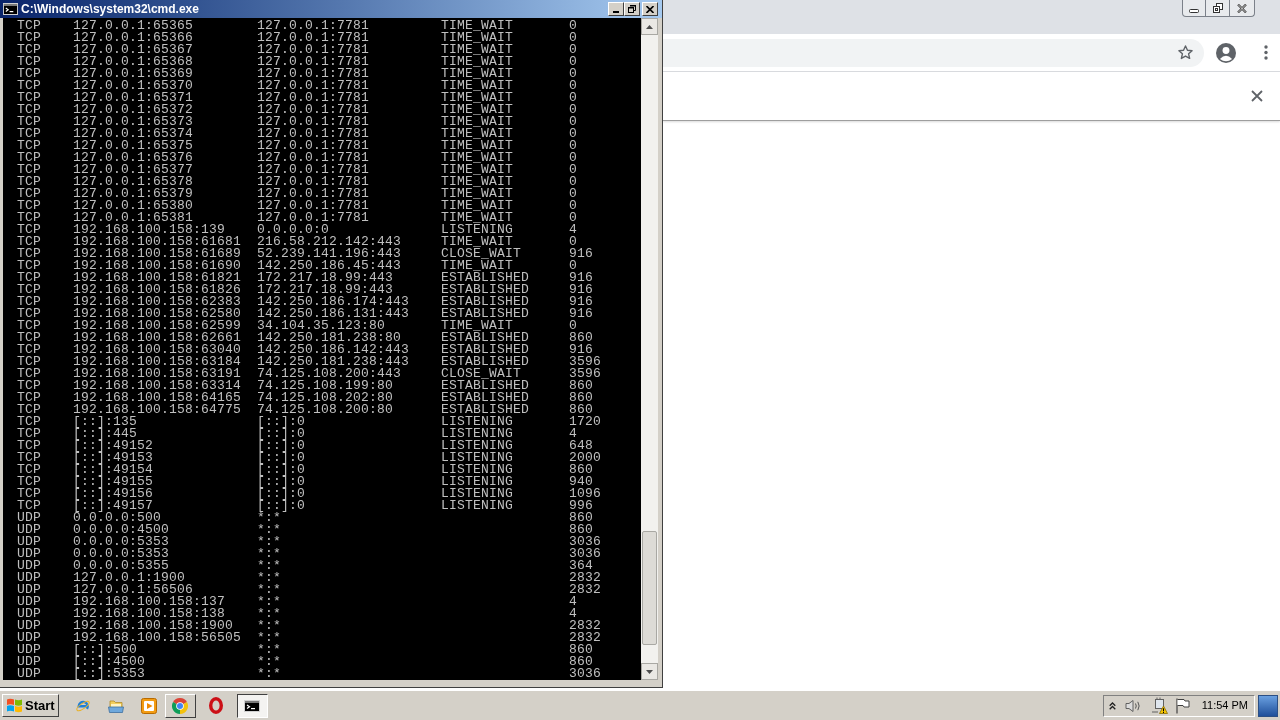 The width and height of the screenshot is (1280, 720). I want to click on local-address: 127.0.0.1:65369, so click(133, 74).